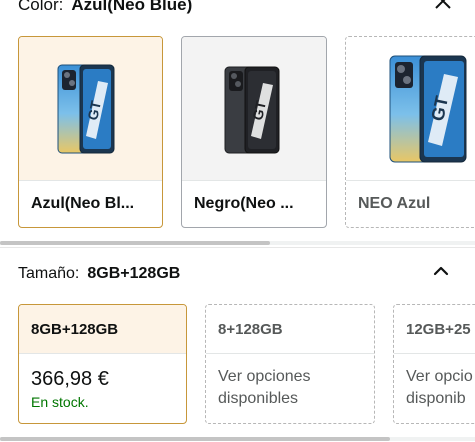  I want to click on size-option-8gb-128gb: 8GB+128GB 366,98 € En stock., so click(102, 364).